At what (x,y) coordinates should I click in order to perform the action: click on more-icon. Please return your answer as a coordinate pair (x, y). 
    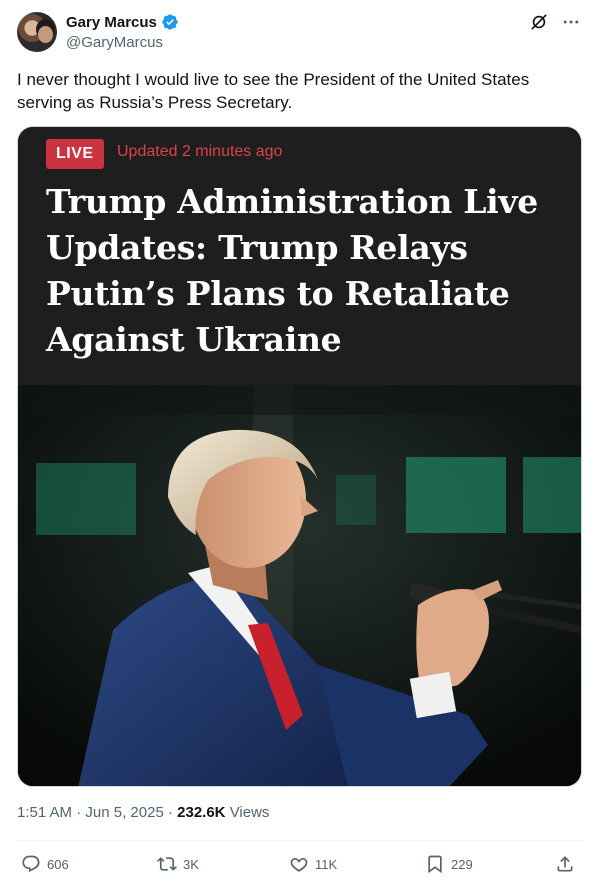
    Looking at the image, I should click on (571, 22).